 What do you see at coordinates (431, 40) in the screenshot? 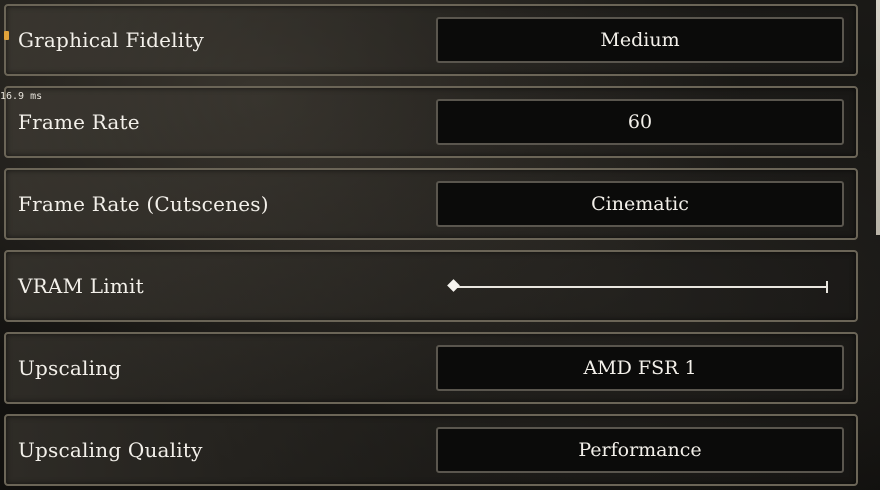
I see `setting-row-graphical-fidelity: Graphical Fidelity Medium` at bounding box center [431, 40].